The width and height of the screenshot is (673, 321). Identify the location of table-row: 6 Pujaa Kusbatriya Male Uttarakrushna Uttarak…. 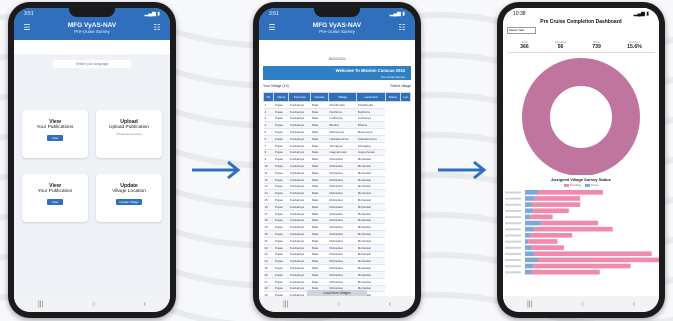
(337, 139).